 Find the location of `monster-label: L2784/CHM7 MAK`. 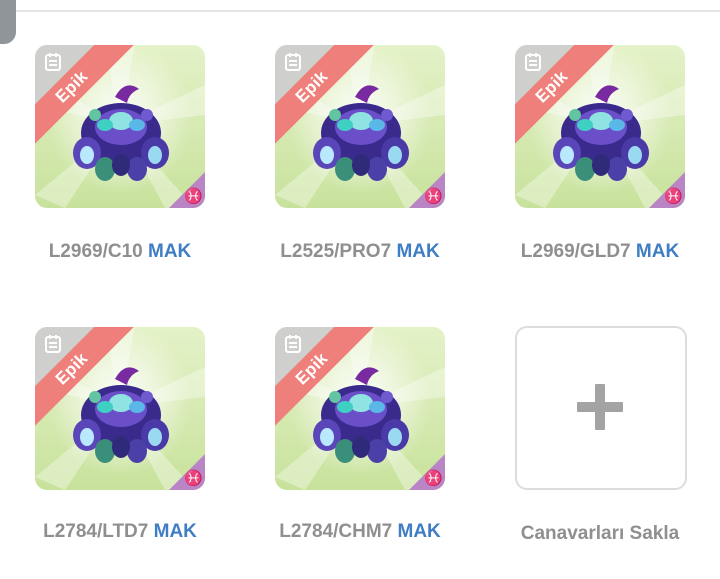

monster-label: L2784/CHM7 MAK is located at coordinates (360, 532).